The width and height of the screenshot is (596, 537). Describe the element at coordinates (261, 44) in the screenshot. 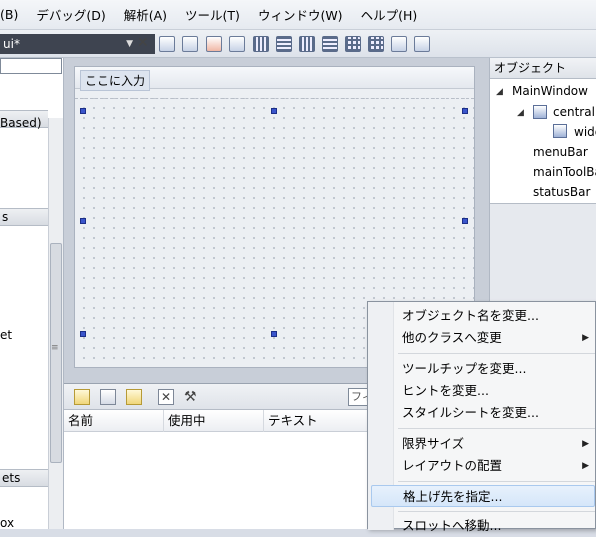

I see `layout-horizontal-icon` at that location.